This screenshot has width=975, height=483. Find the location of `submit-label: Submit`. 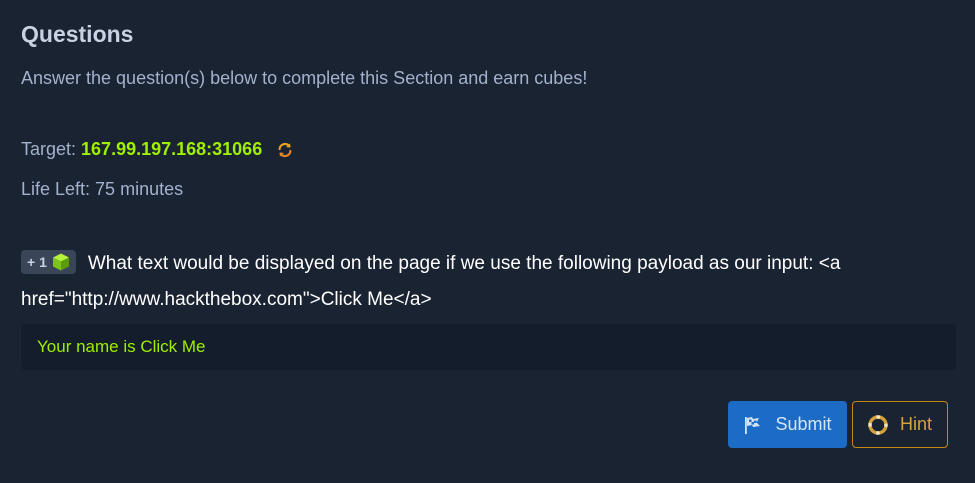

submit-label: Submit is located at coordinates (803, 424).